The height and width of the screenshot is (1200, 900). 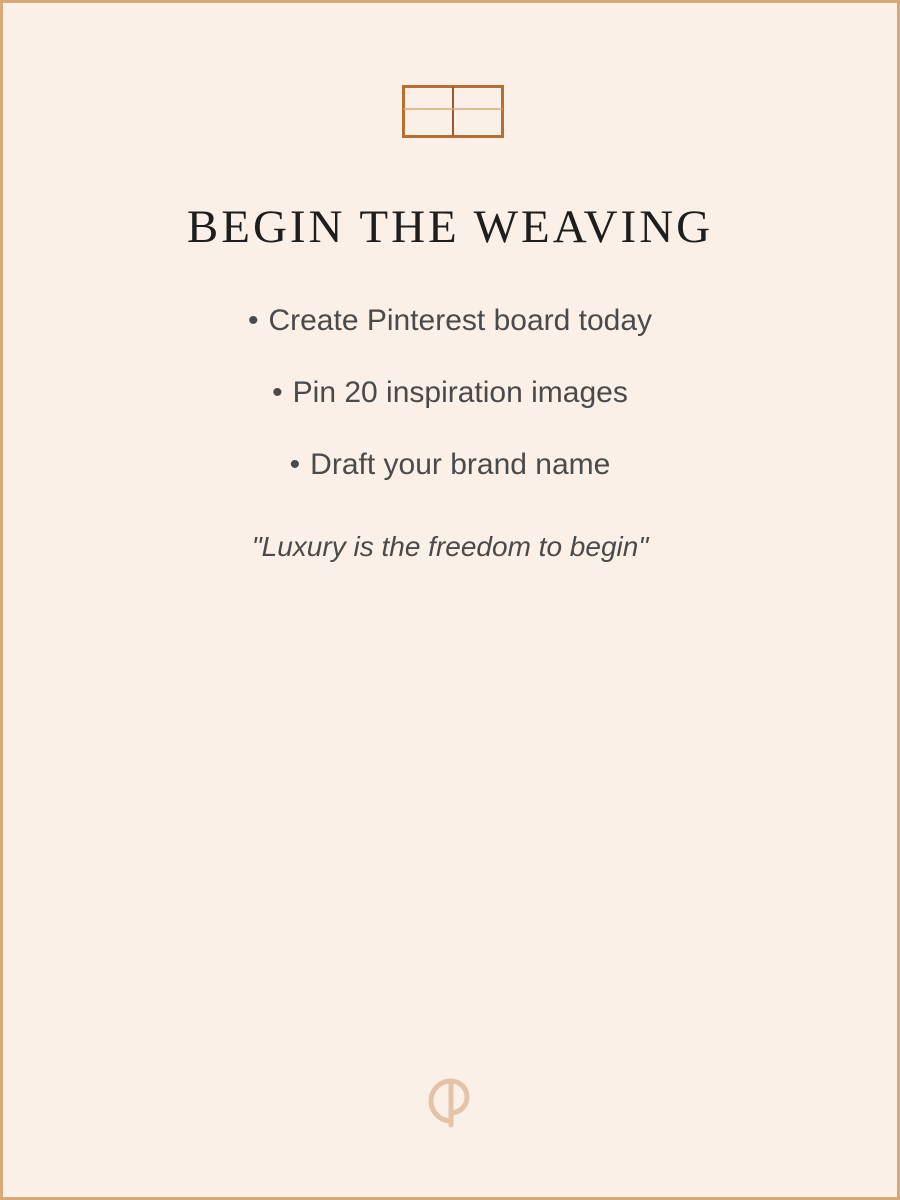 I want to click on page-title: BEGIN THE WEAVING, so click(x=450, y=227).